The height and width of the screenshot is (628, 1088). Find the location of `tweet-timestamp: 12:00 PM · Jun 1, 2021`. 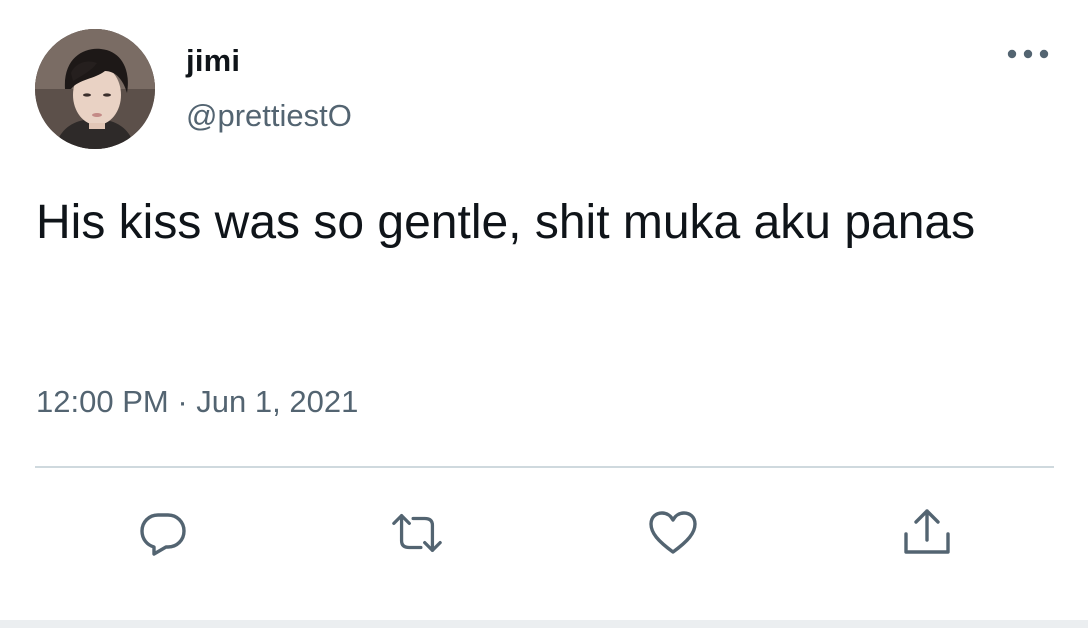

tweet-timestamp: 12:00 PM · Jun 1, 2021 is located at coordinates (197, 402).